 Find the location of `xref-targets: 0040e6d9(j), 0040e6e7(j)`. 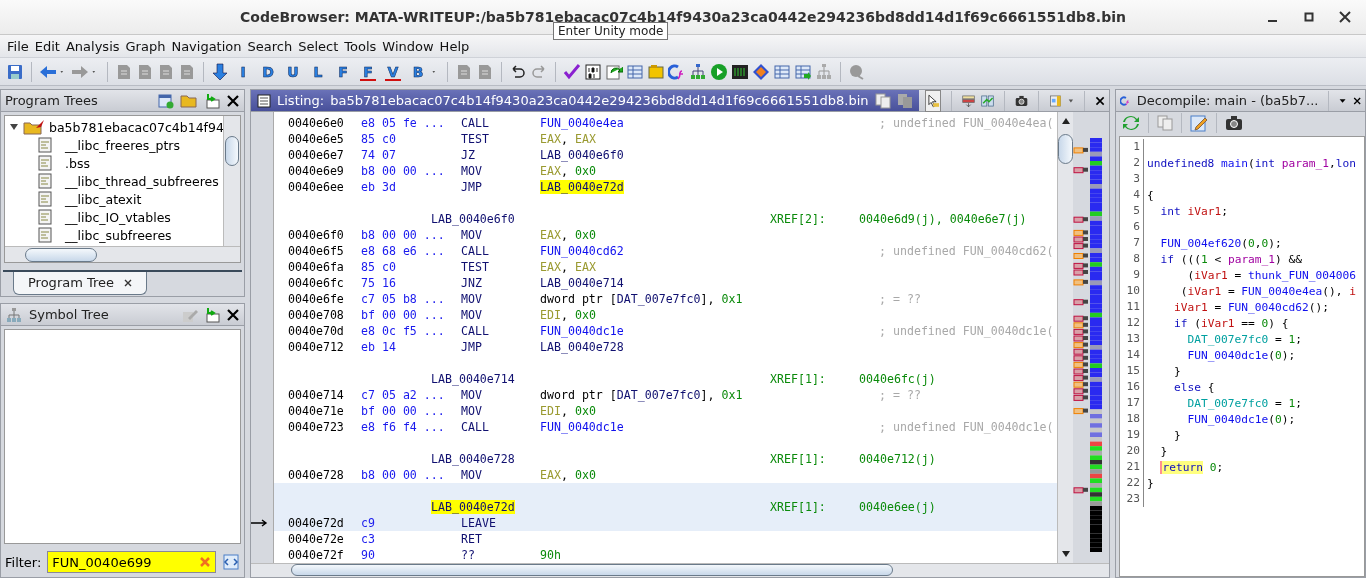

xref-targets: 0040e6d9(j), 0040e6e7(j) is located at coordinates (943, 219).